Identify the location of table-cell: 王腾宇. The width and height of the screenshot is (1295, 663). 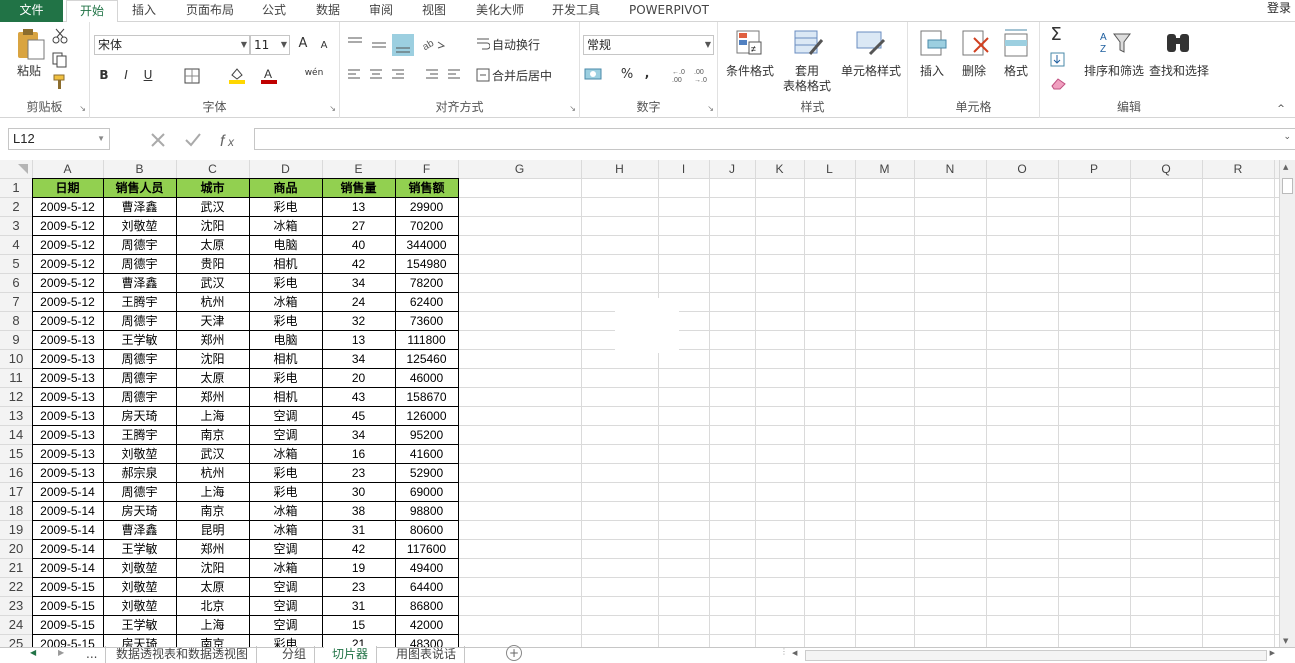
(139, 434).